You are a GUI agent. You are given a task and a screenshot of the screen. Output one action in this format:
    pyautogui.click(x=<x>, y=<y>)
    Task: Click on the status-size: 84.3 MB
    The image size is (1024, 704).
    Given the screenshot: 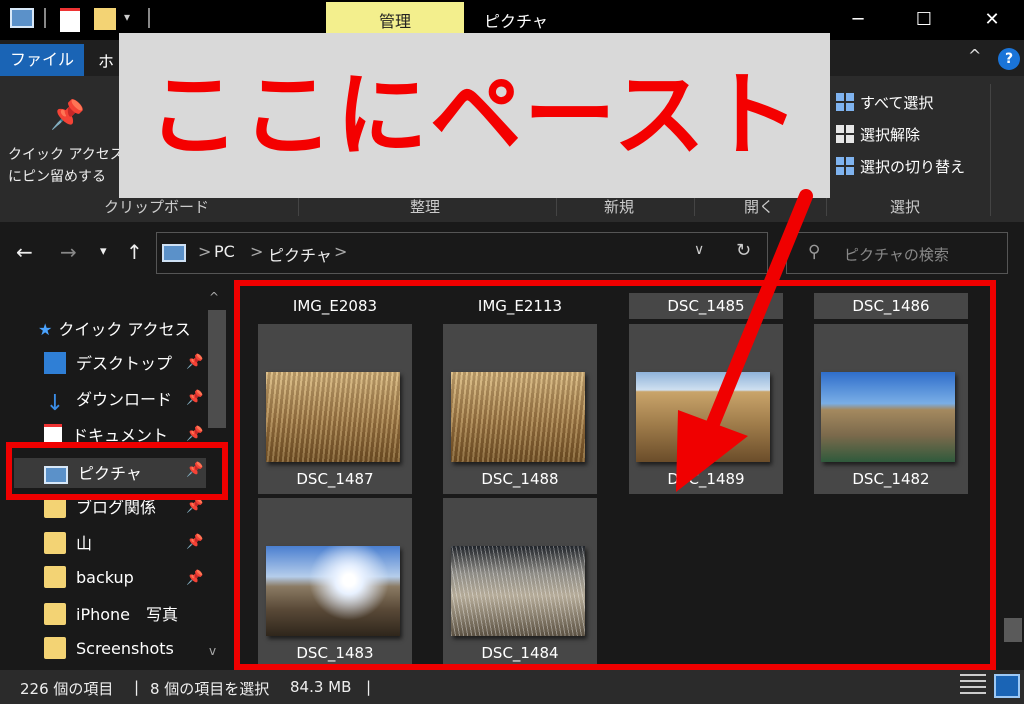 What is the action you would take?
    pyautogui.click(x=321, y=687)
    